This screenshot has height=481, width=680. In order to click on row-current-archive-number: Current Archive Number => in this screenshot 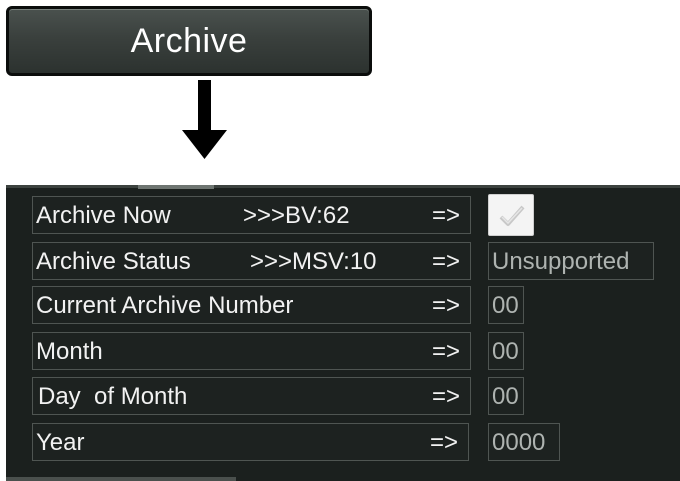, I will do `click(251, 305)`.